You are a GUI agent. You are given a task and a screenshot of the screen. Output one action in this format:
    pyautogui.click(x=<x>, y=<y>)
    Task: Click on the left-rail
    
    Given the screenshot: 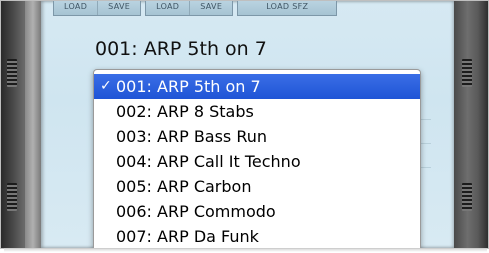 What is the action you would take?
    pyautogui.click(x=22, y=124)
    